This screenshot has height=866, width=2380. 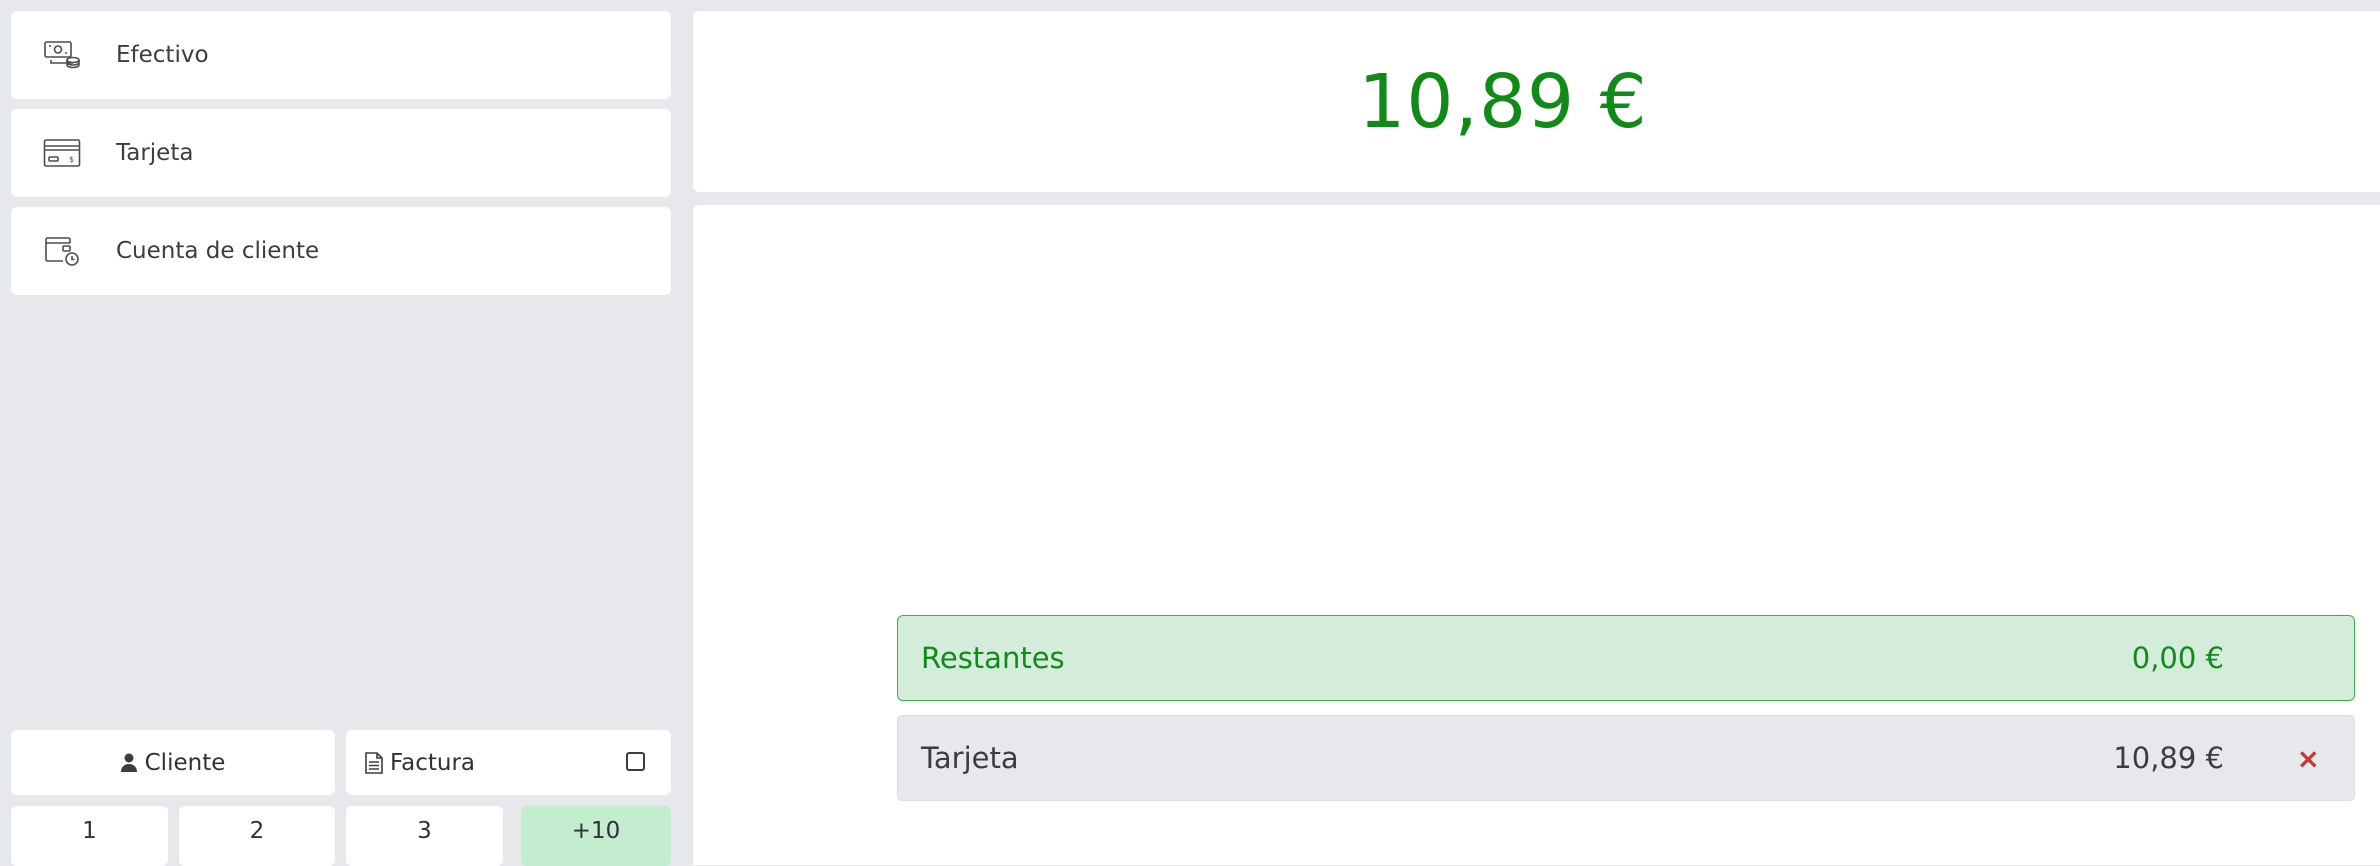 I want to click on payment-method-cash: Efectivo, so click(x=341, y=55).